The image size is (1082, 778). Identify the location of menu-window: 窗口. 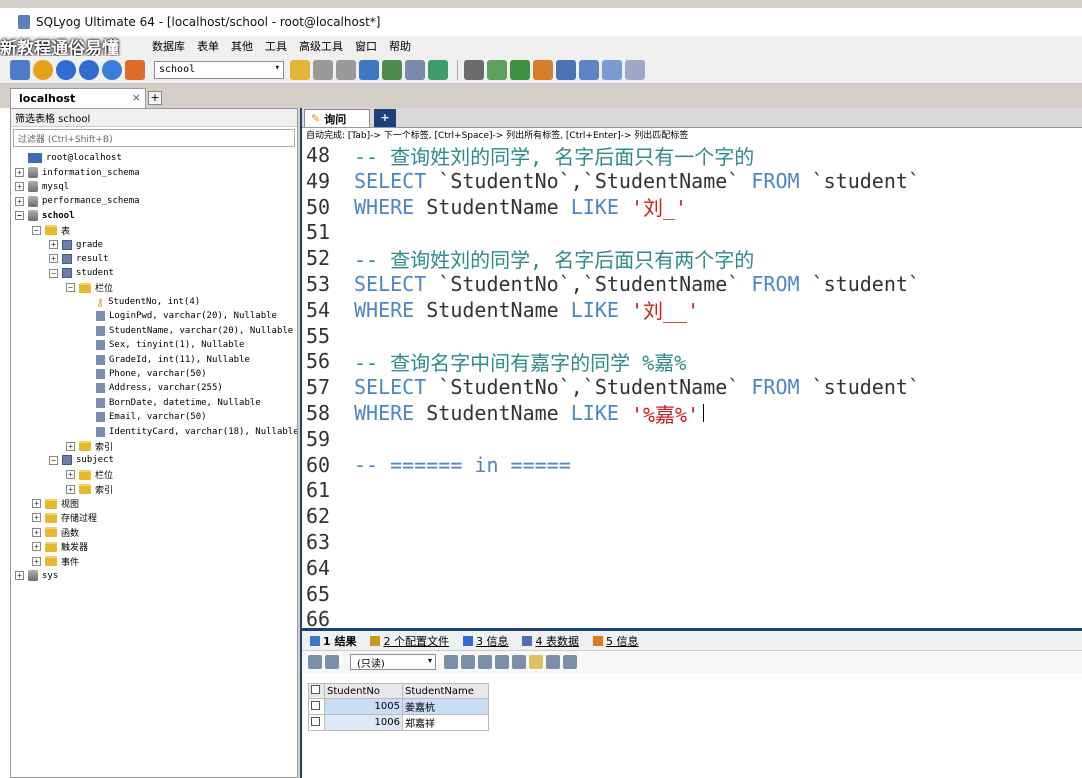
(366, 46).